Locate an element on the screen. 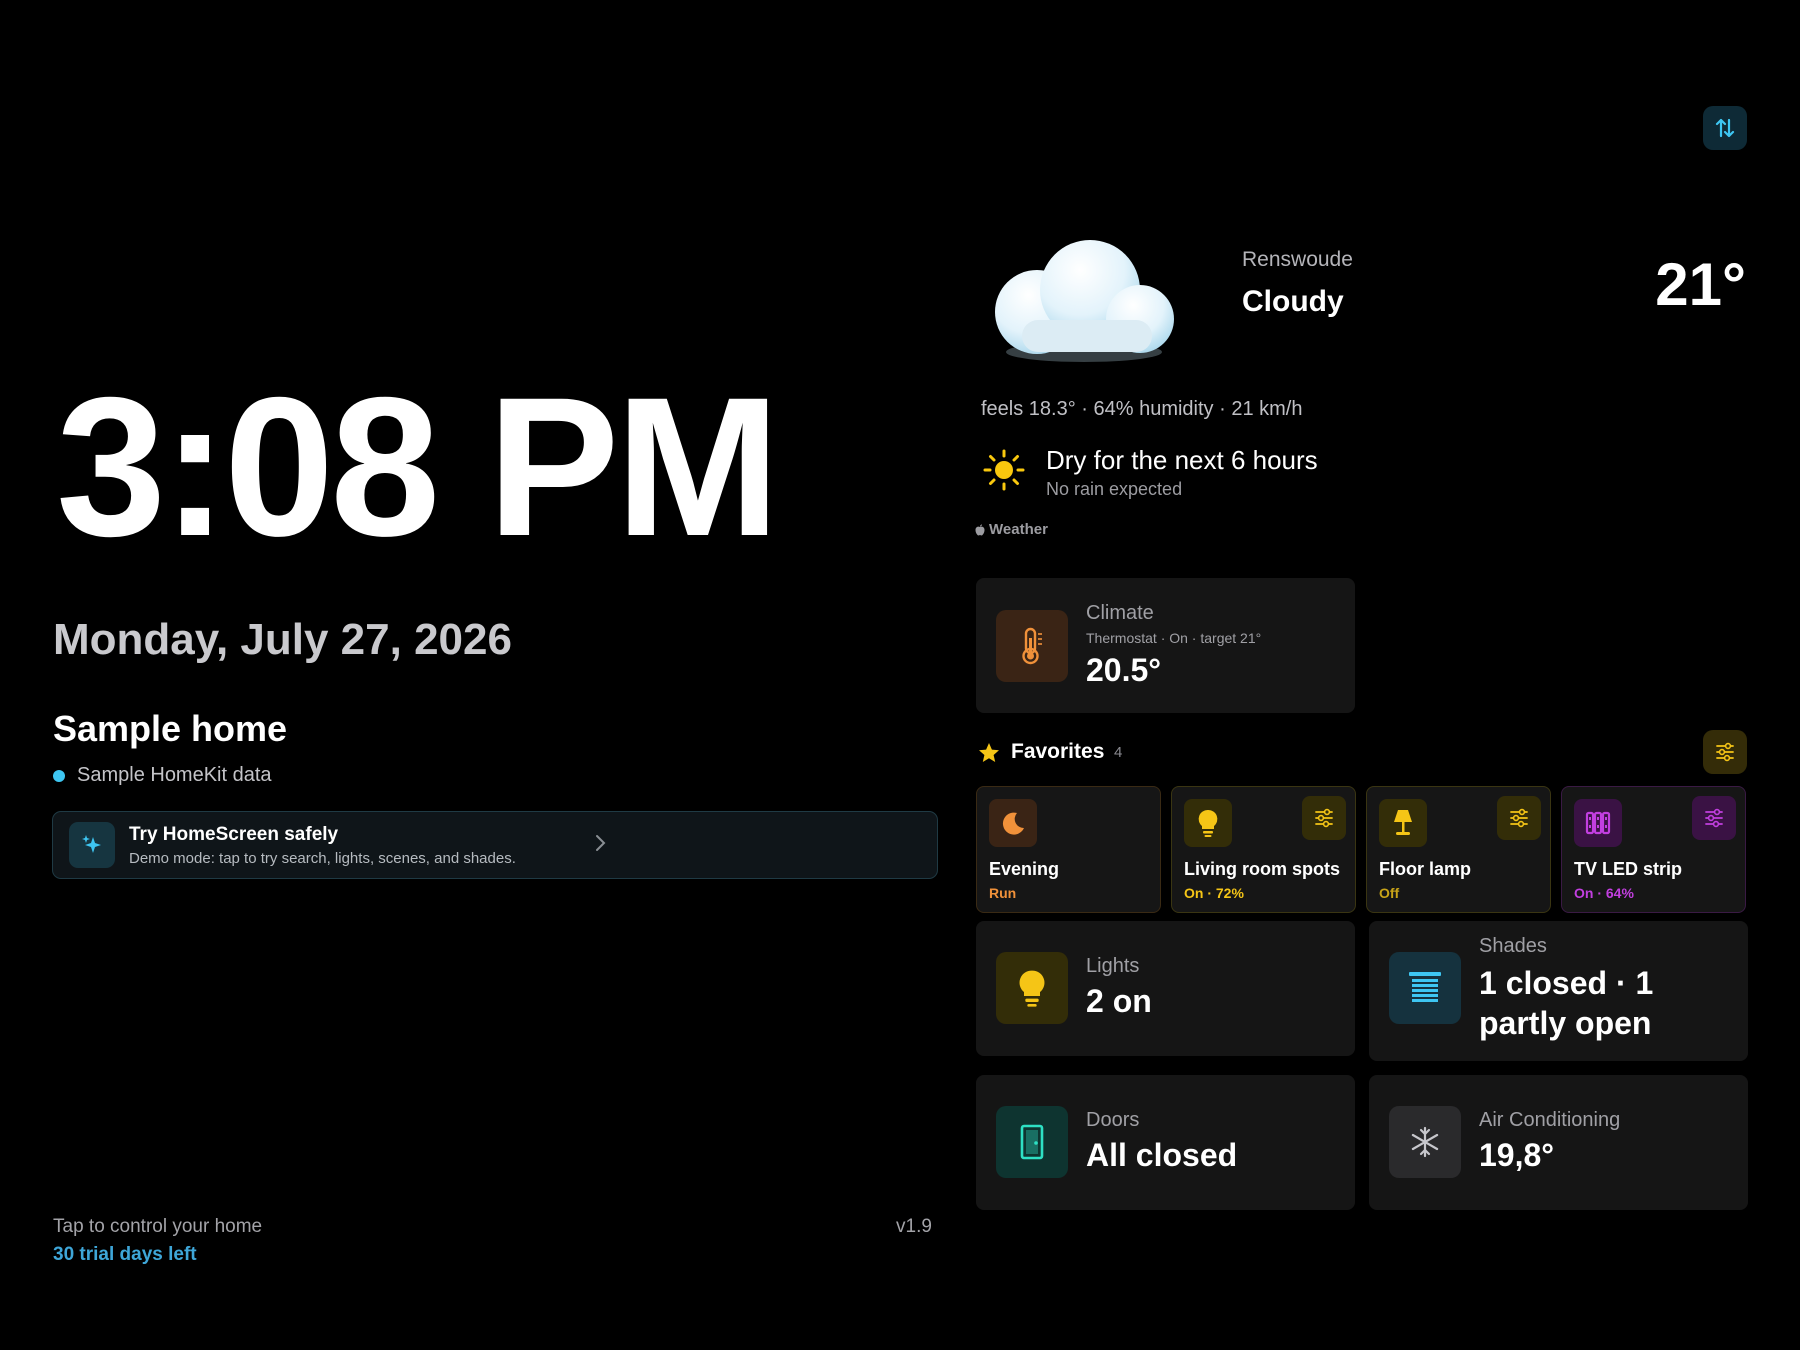 The height and width of the screenshot is (1350, 1800). favorite-name: TV LED strip is located at coordinates (1628, 869).